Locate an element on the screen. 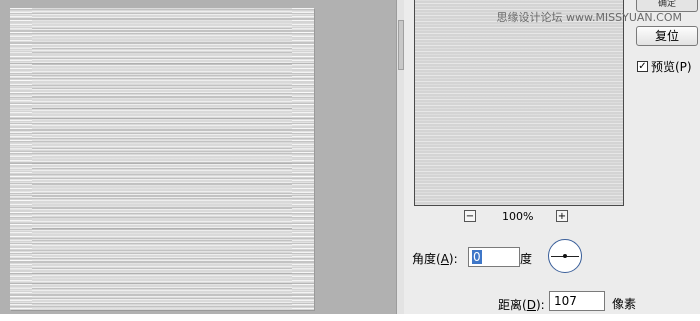  zoom-in-button: + is located at coordinates (562, 216).